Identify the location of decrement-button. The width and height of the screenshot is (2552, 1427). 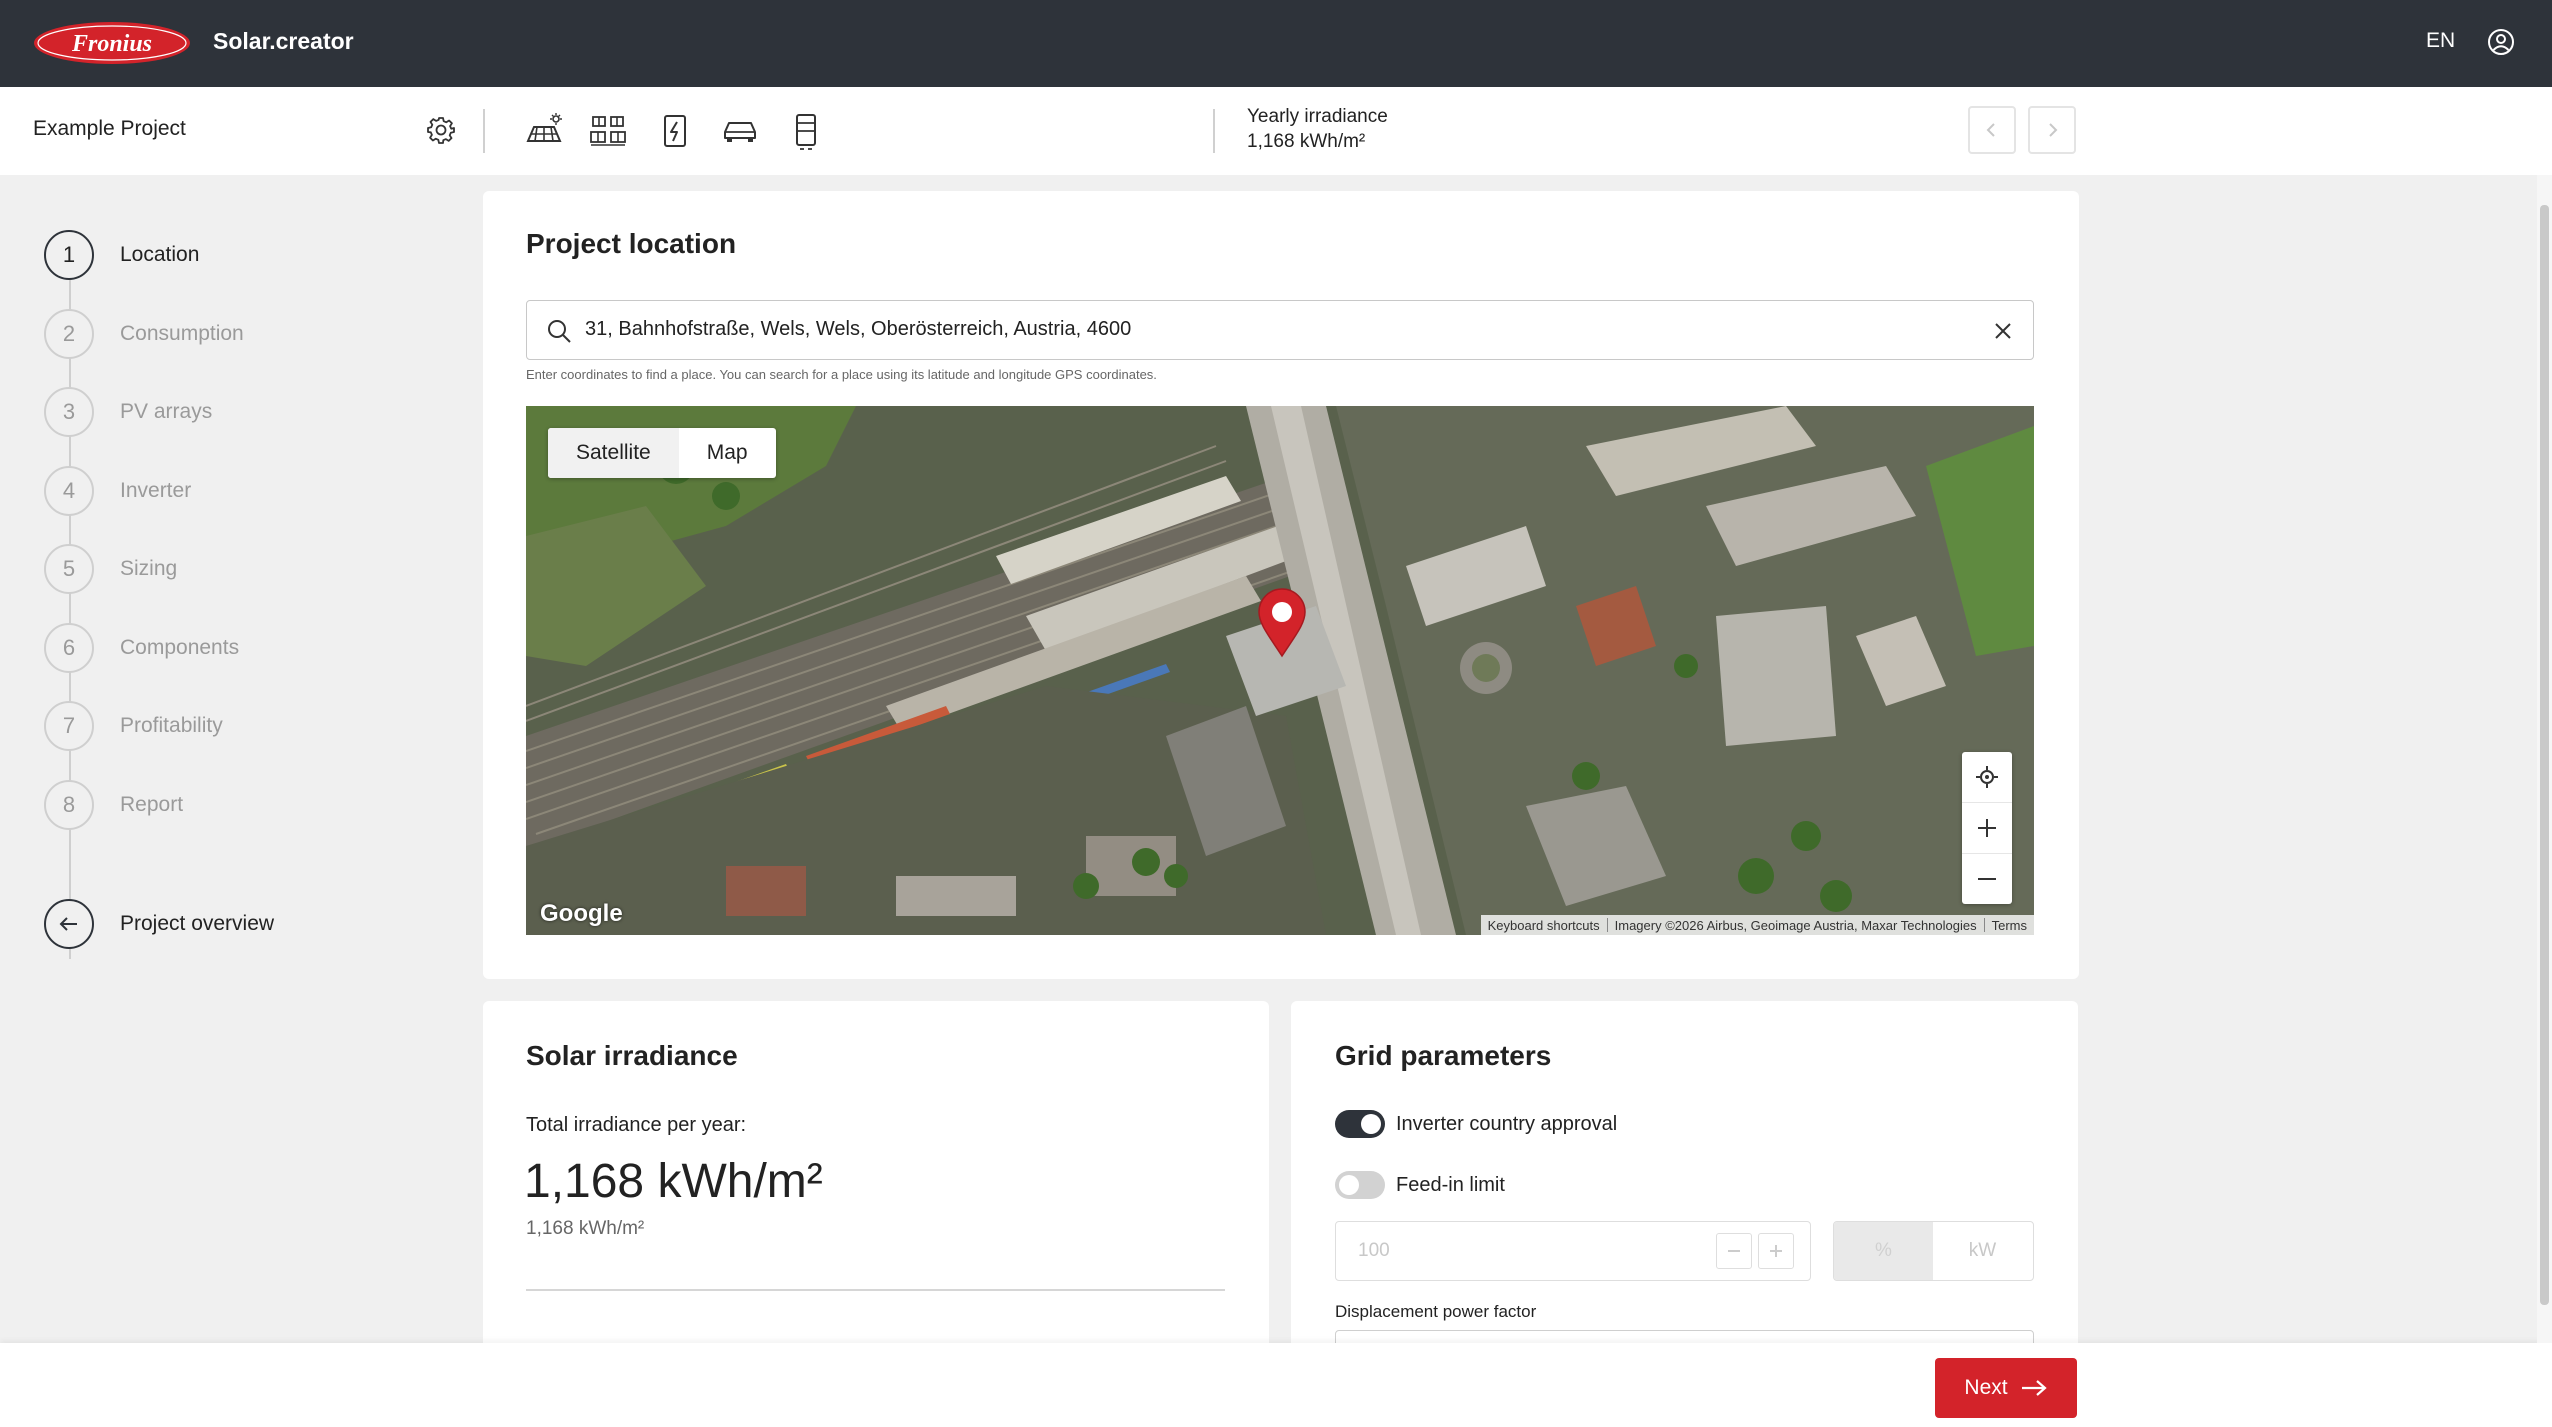
(1734, 1251).